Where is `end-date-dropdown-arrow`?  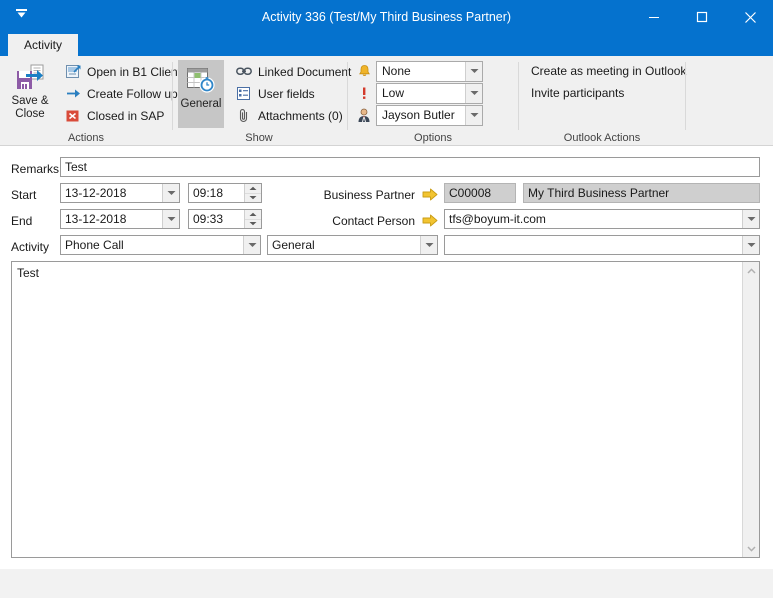 end-date-dropdown-arrow is located at coordinates (170, 219).